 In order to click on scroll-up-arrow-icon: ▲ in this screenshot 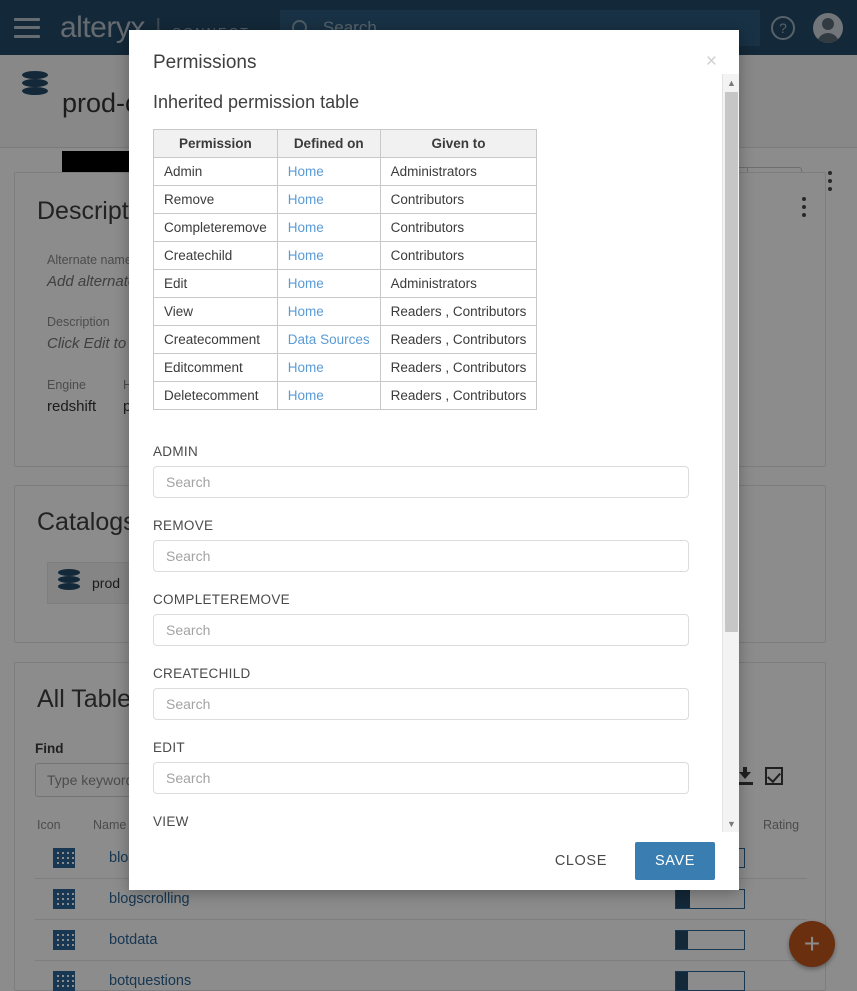, I will do `click(731, 82)`.